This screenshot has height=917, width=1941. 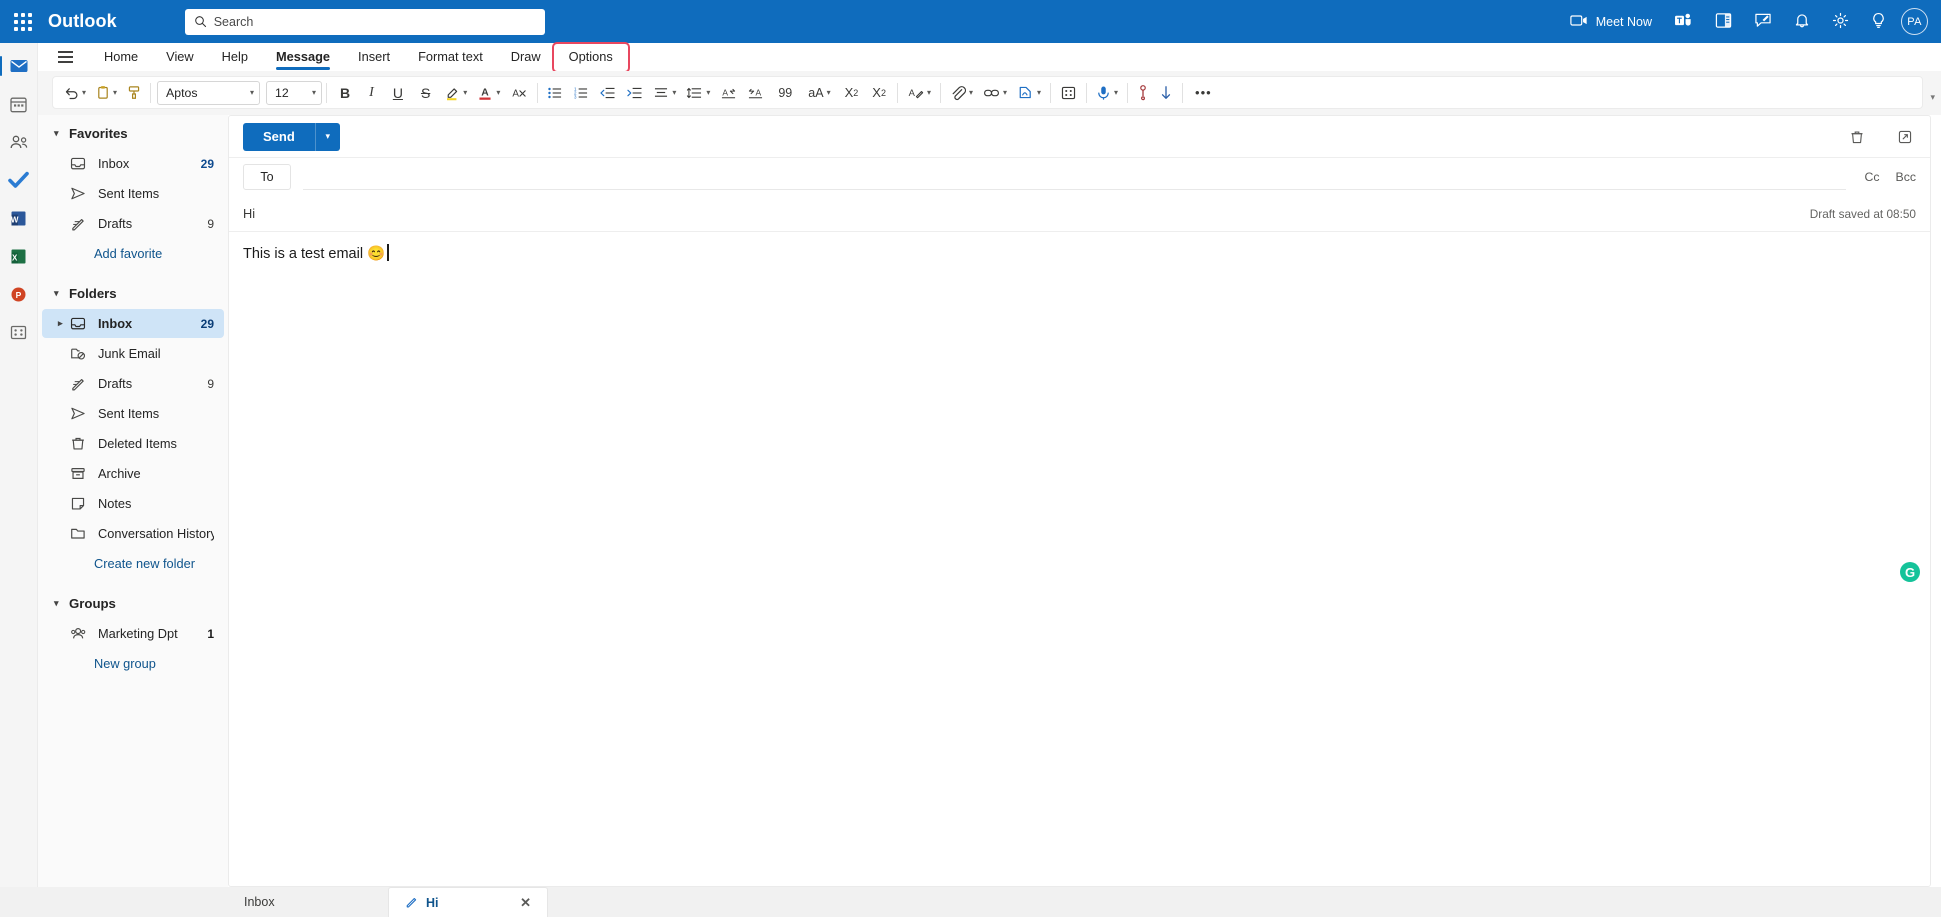 What do you see at coordinates (634, 92) in the screenshot?
I see `increase-indent-button` at bounding box center [634, 92].